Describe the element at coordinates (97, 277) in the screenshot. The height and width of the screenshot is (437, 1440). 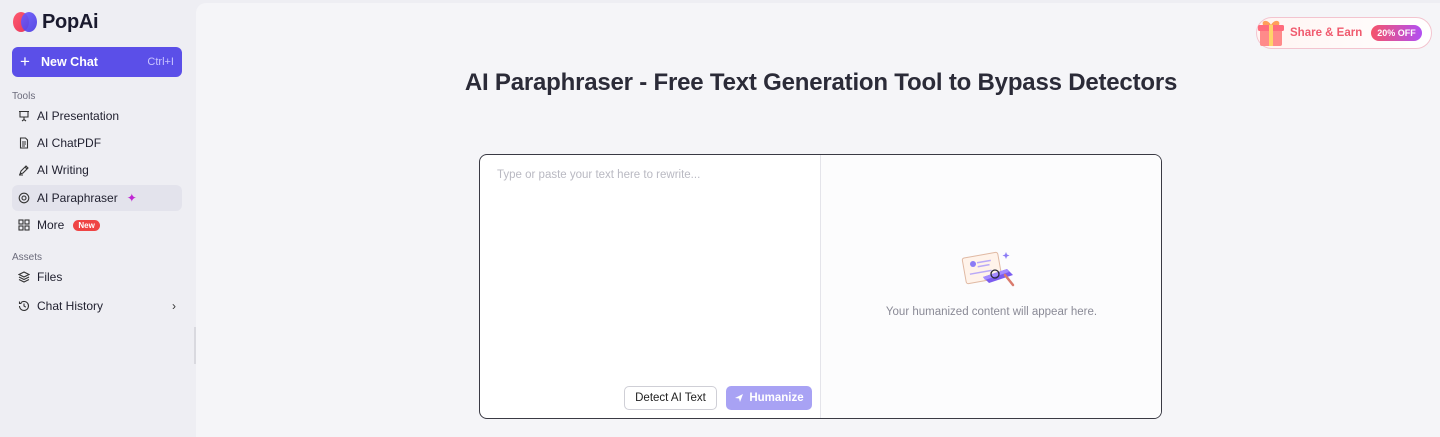
I see `sidebar-item-files: Files` at that location.